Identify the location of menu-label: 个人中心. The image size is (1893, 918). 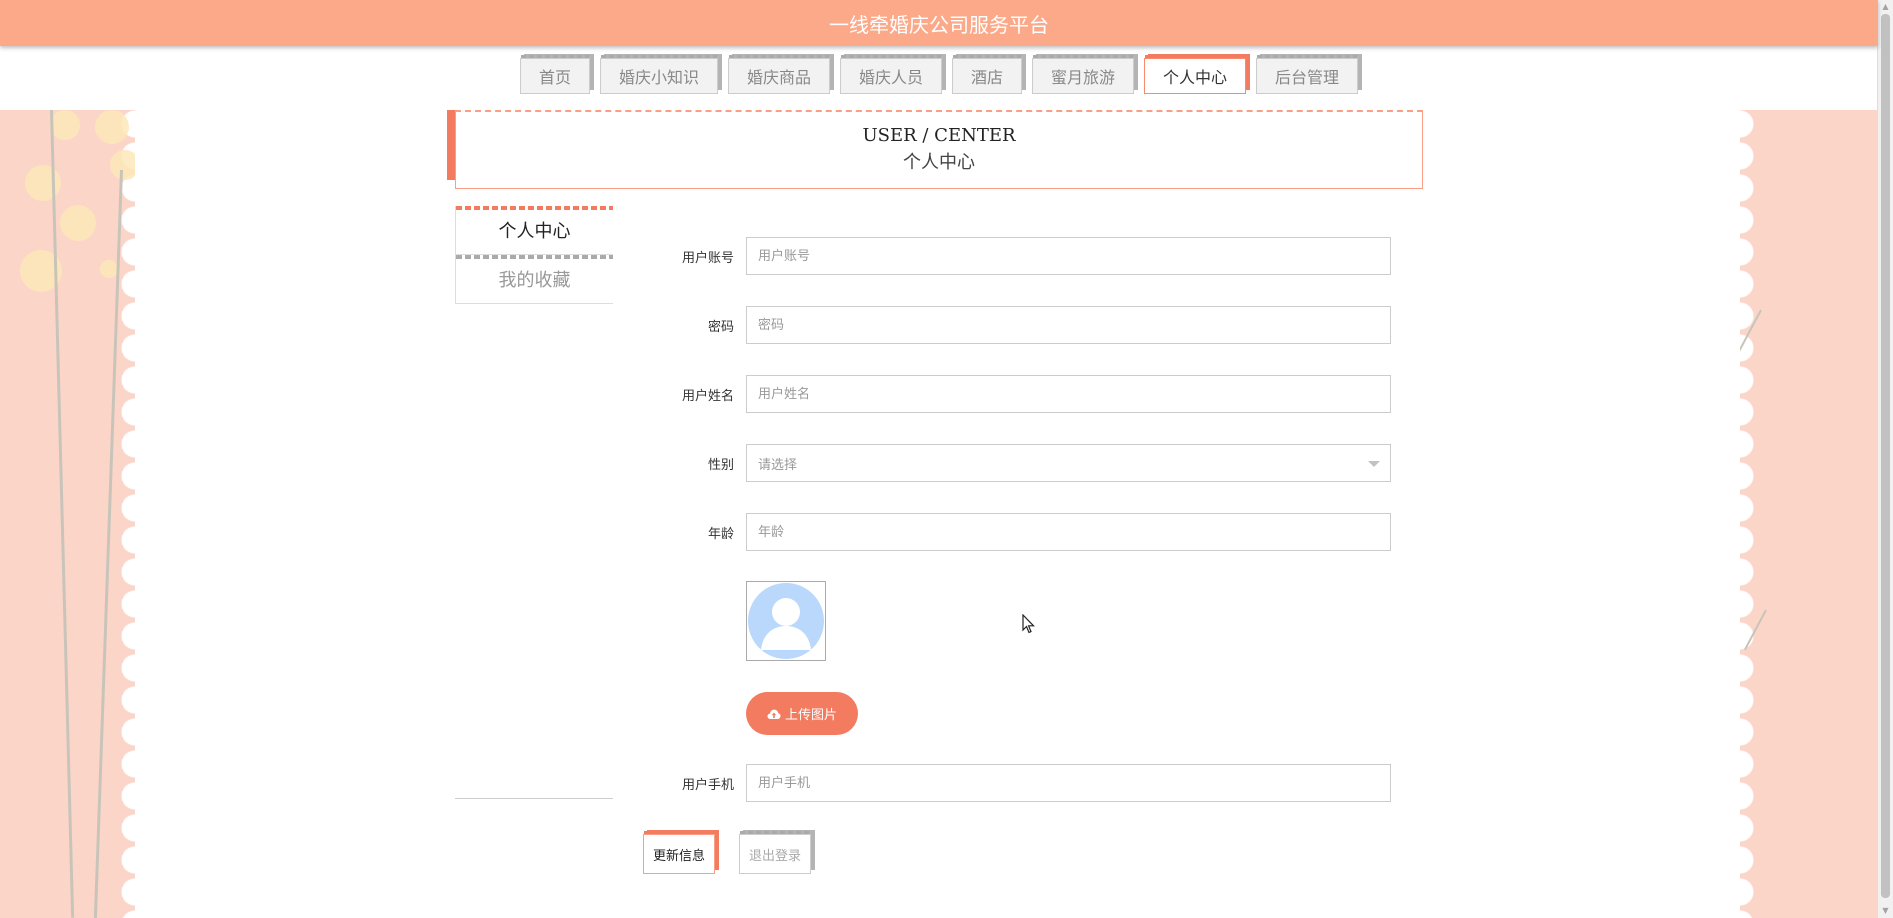
(534, 231).